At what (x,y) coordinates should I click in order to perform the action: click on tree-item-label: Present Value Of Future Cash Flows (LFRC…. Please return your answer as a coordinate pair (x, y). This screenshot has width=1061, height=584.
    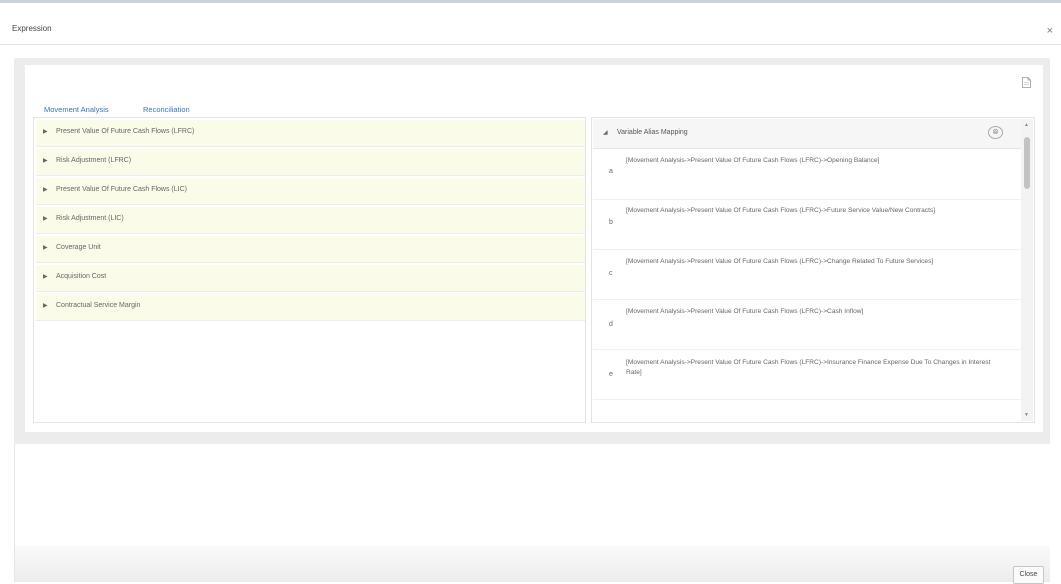
    Looking at the image, I should click on (125, 131).